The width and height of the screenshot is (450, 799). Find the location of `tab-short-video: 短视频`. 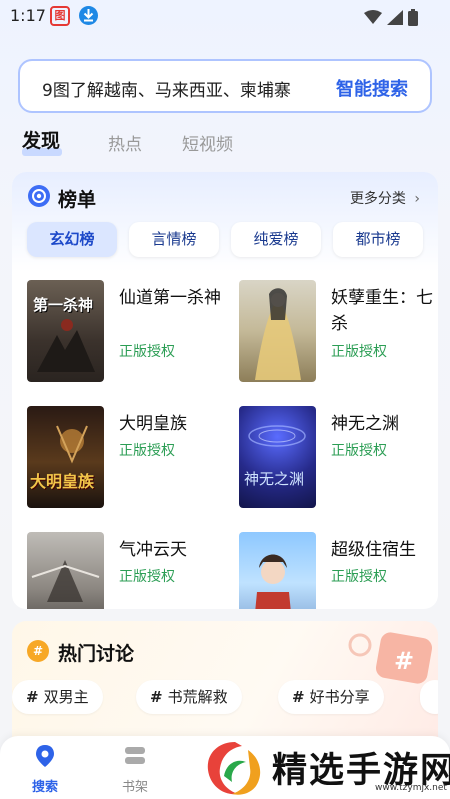

tab-short-video: 短视频 is located at coordinates (207, 142).